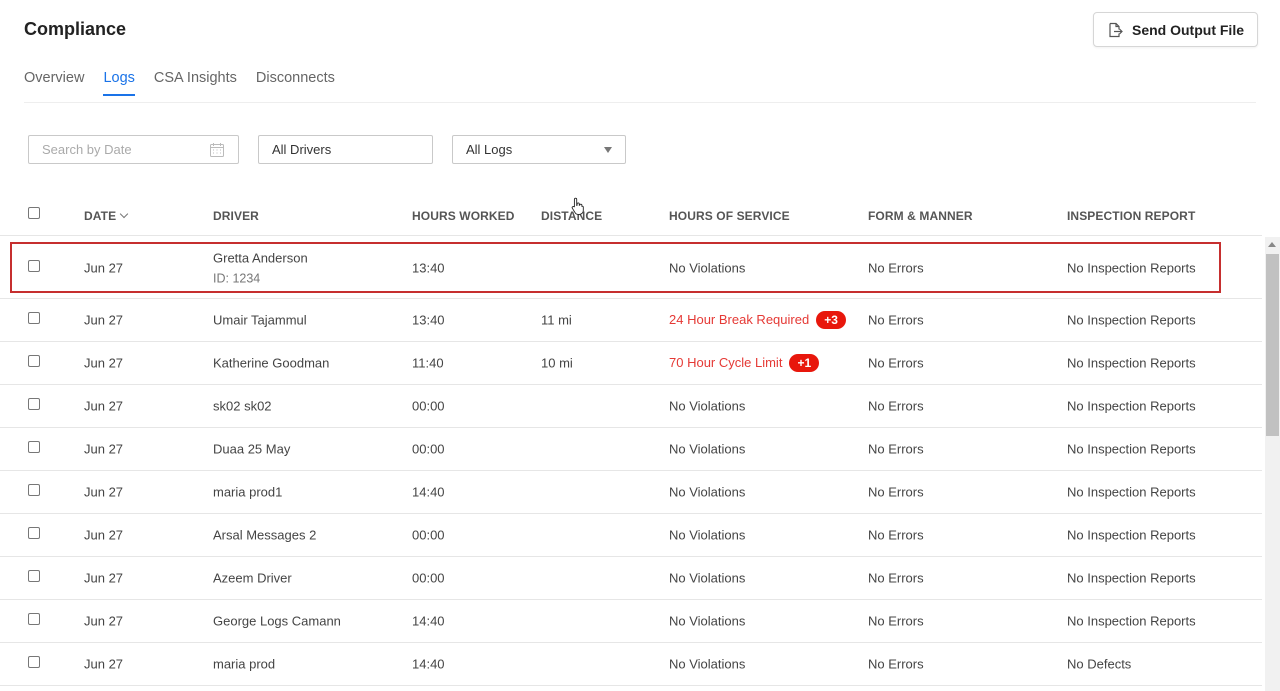 The height and width of the screenshot is (691, 1280). Describe the element at coordinates (119, 83) in the screenshot. I see `tab-logs: Logs` at that location.